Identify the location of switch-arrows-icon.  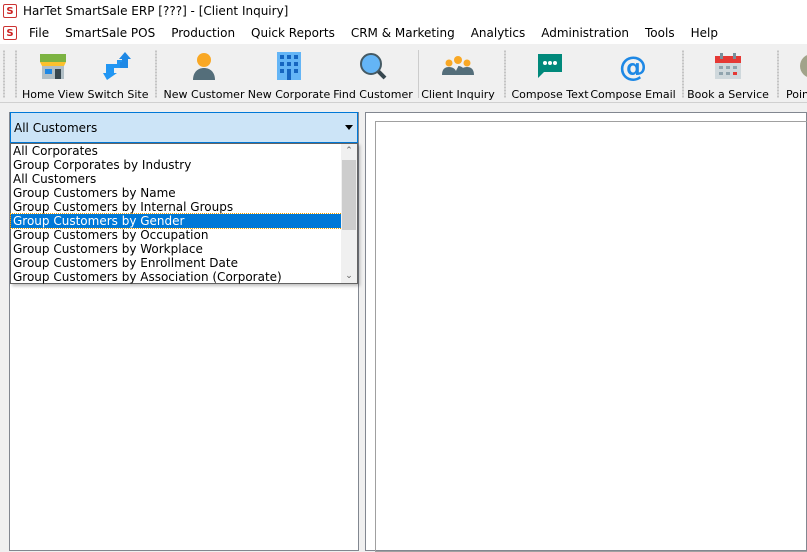
(118, 66).